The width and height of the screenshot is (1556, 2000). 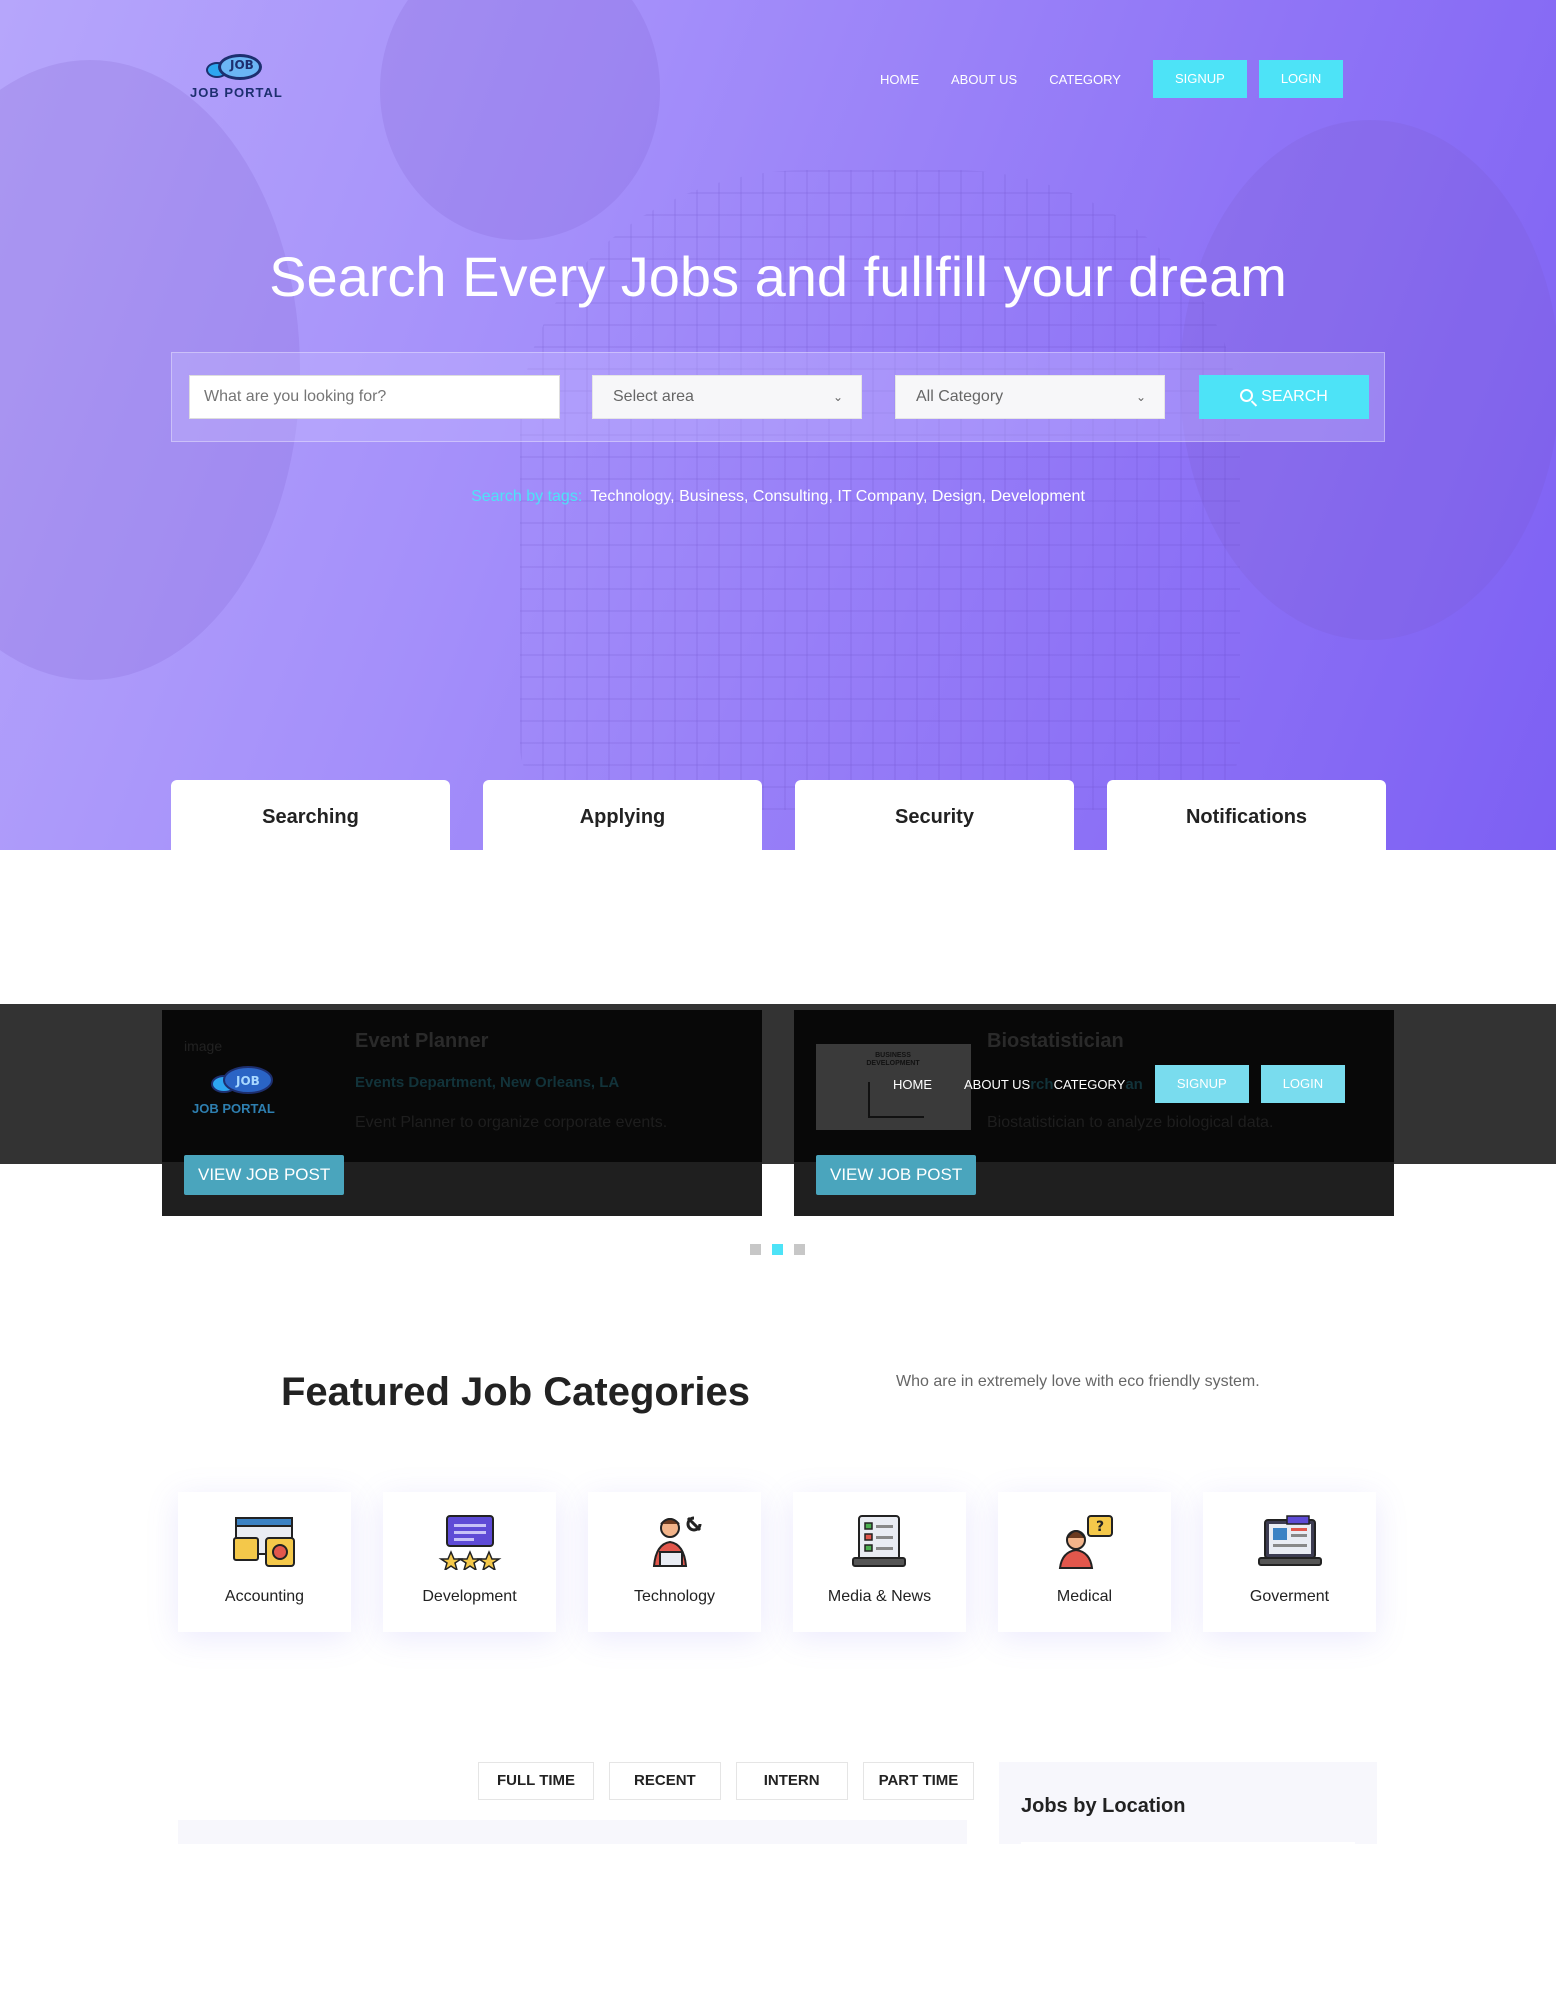 What do you see at coordinates (1055, 1041) in the screenshot?
I see `job-title: Biostatistician` at bounding box center [1055, 1041].